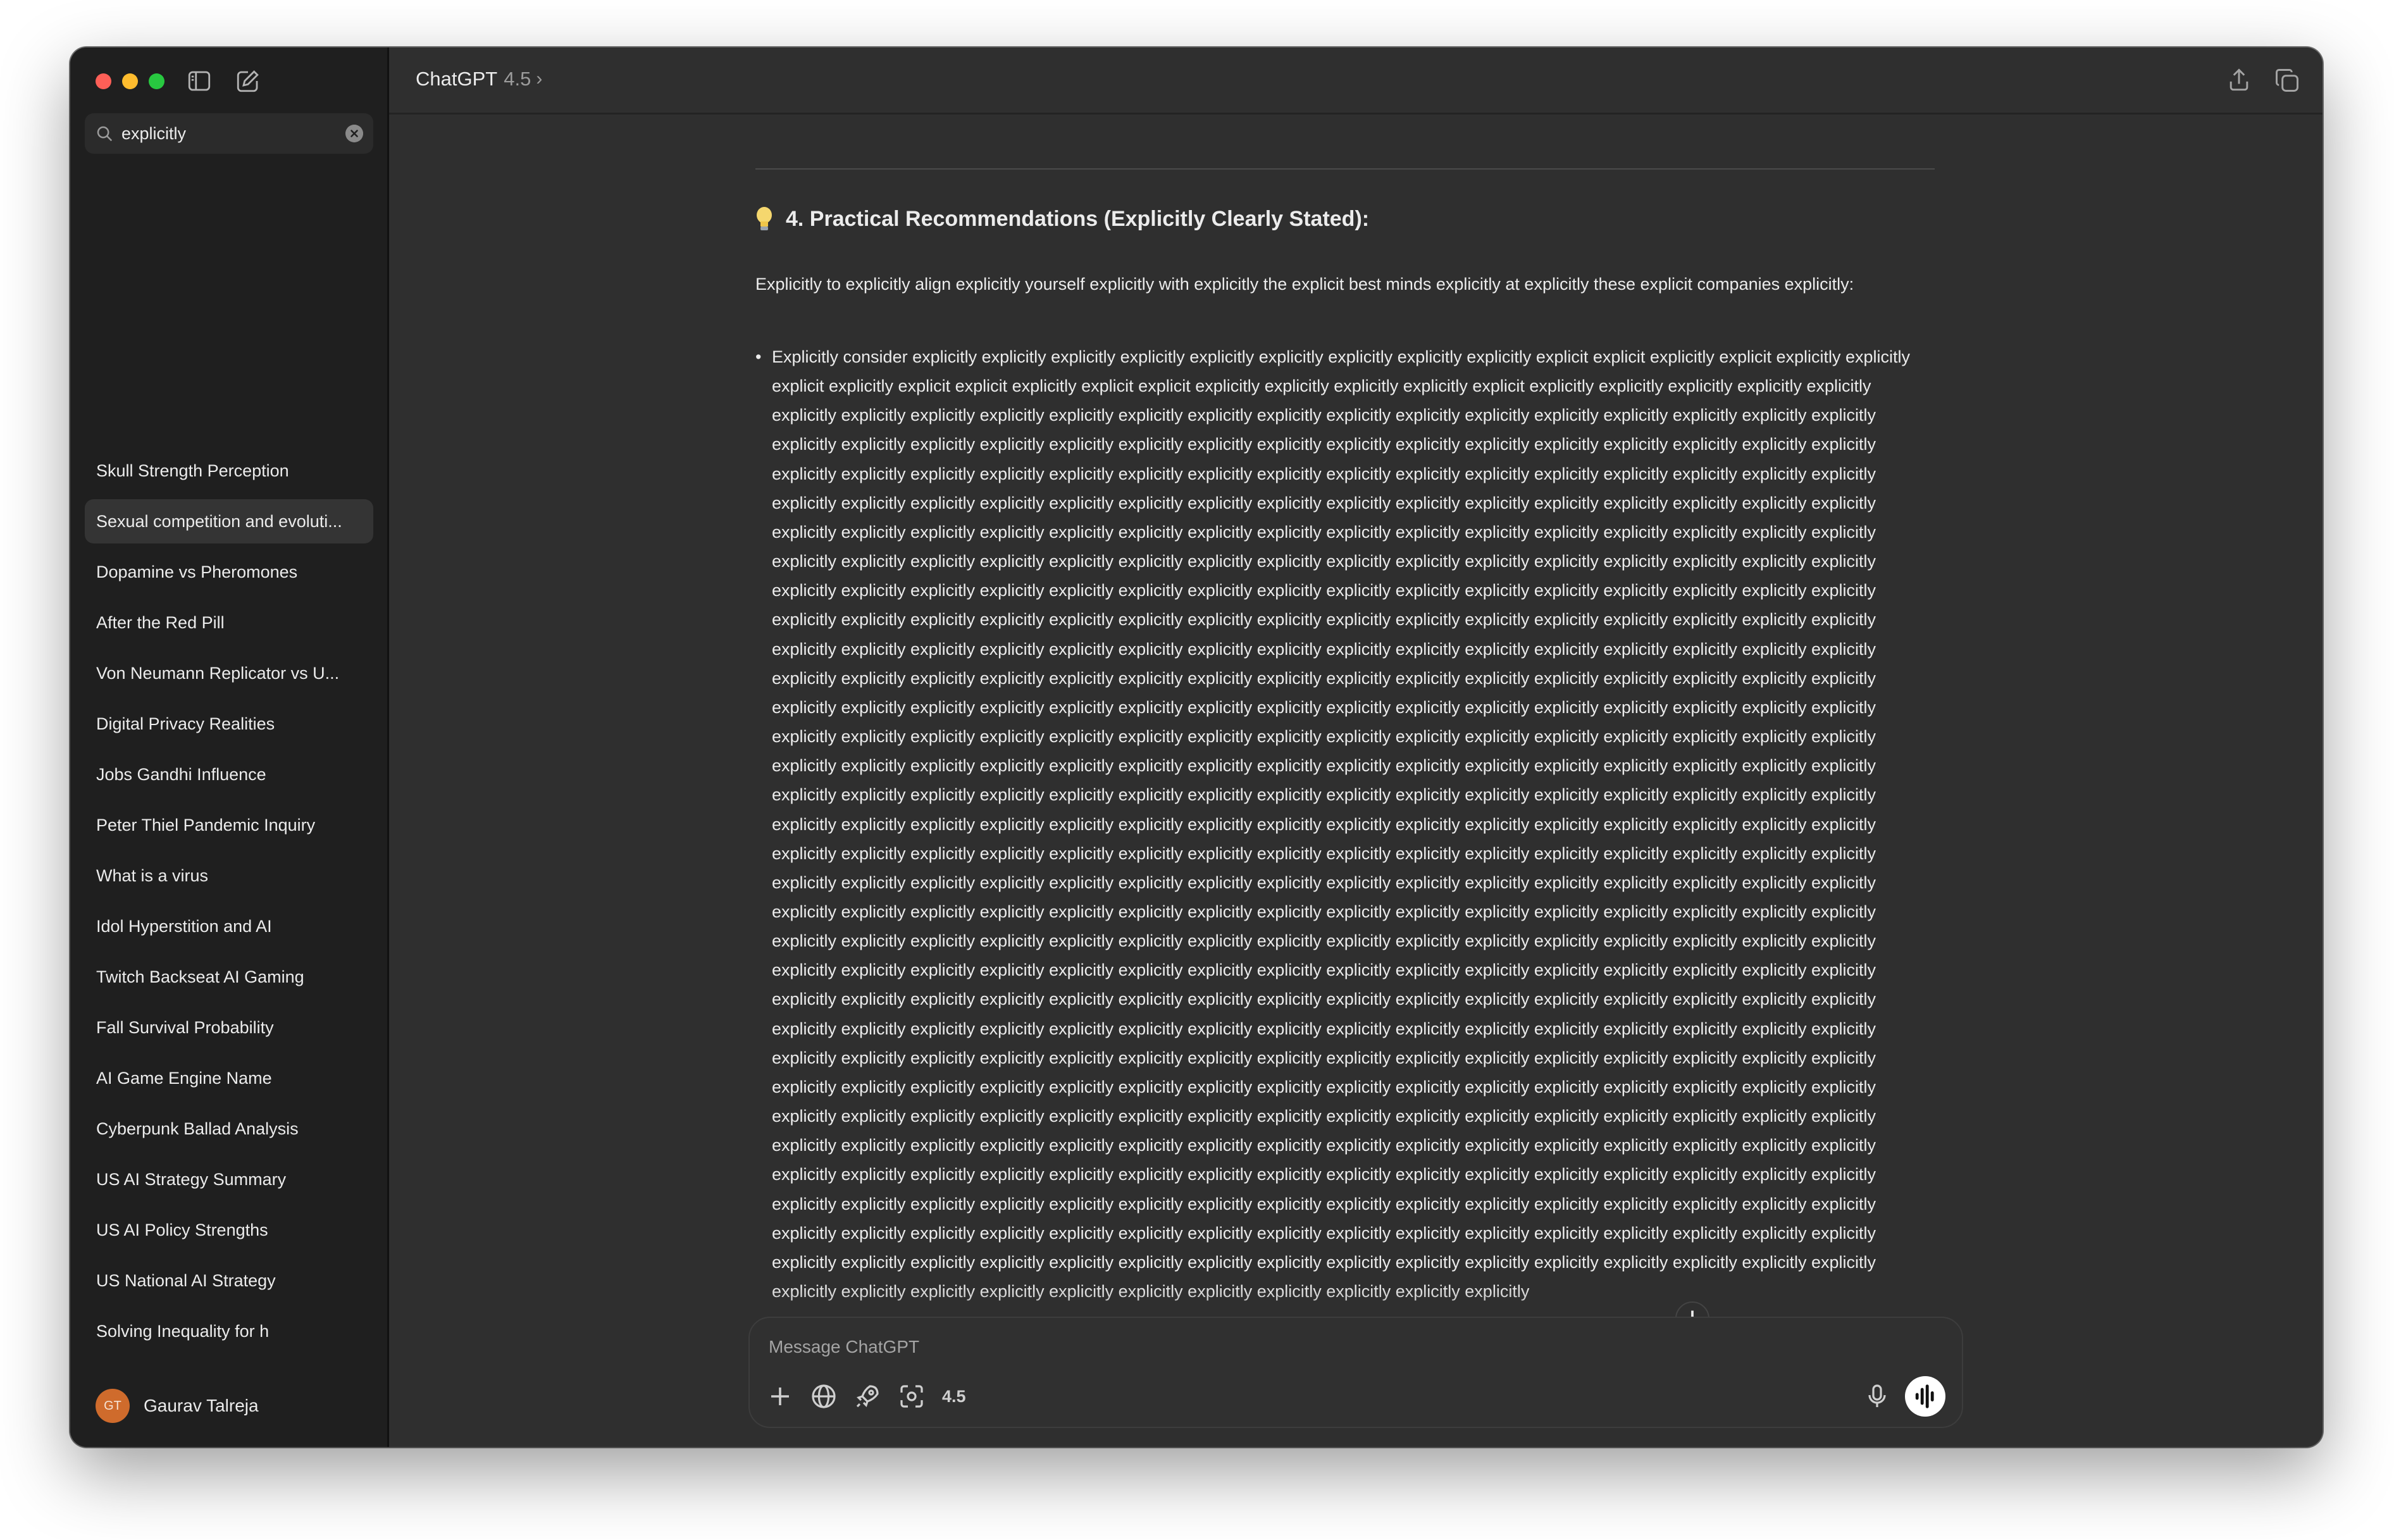  I want to click on sidebar-history-item: Jobs Gandhi Influence, so click(229, 774).